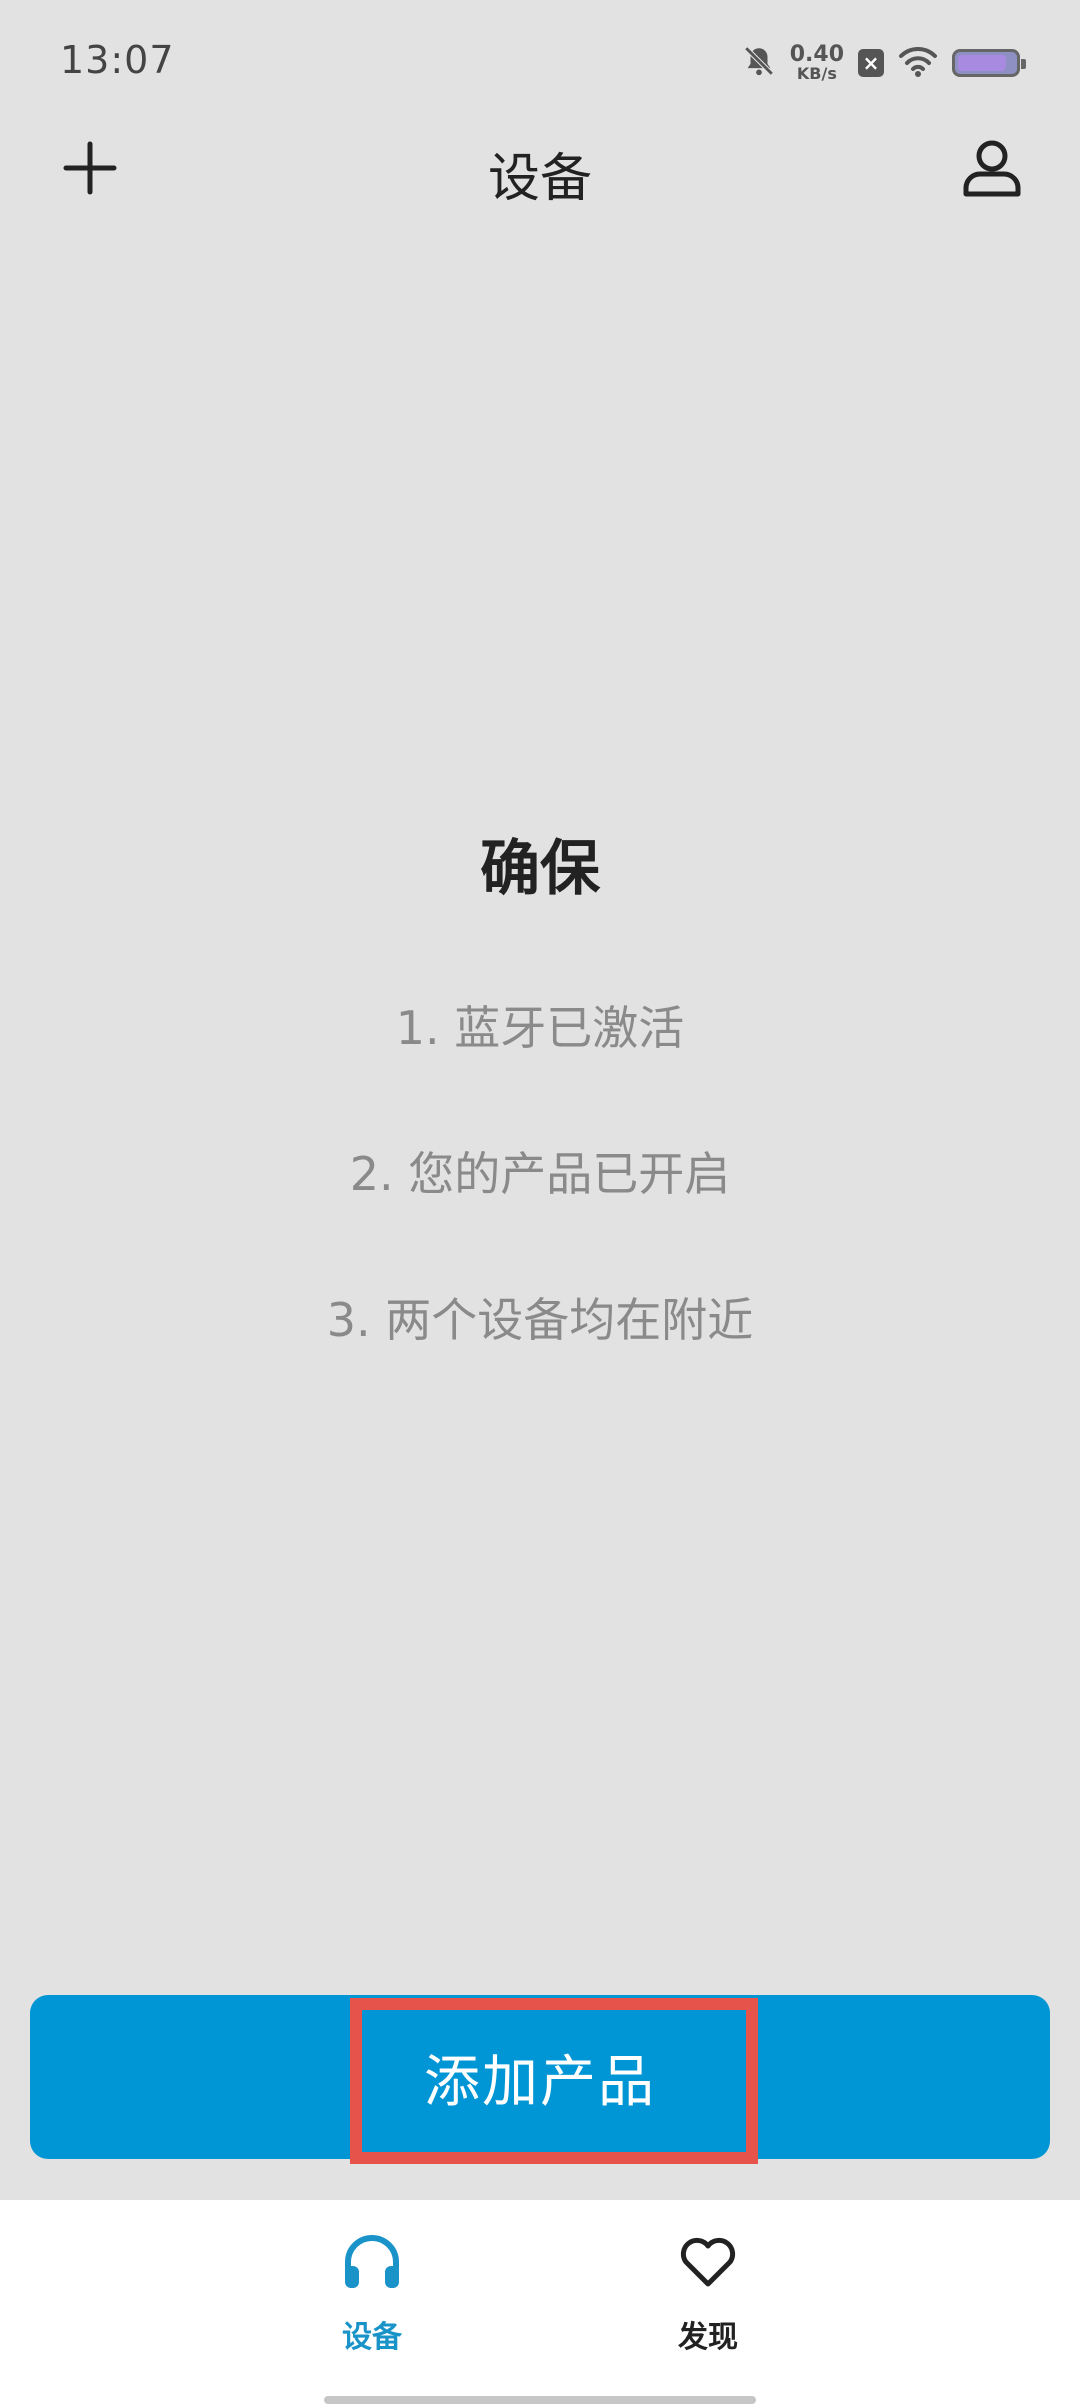 This screenshot has height=2408, width=1080. I want to click on bottom-navigation: 设备 发现, so click(540, 2304).